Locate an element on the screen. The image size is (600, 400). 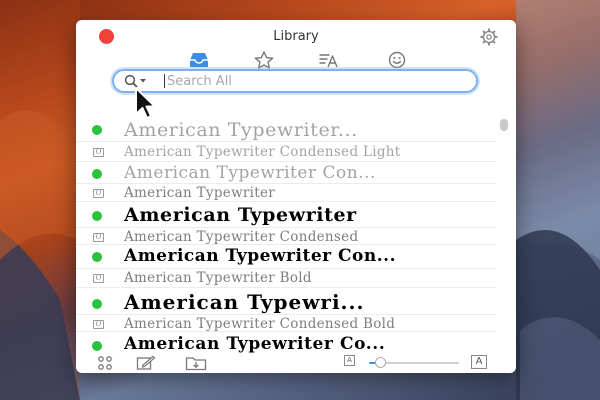
slider-knob is located at coordinates (380, 362).